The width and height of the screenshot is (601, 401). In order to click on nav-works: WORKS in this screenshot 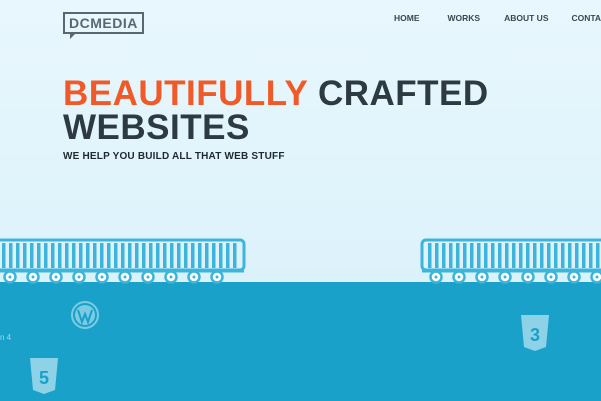, I will do `click(464, 18)`.